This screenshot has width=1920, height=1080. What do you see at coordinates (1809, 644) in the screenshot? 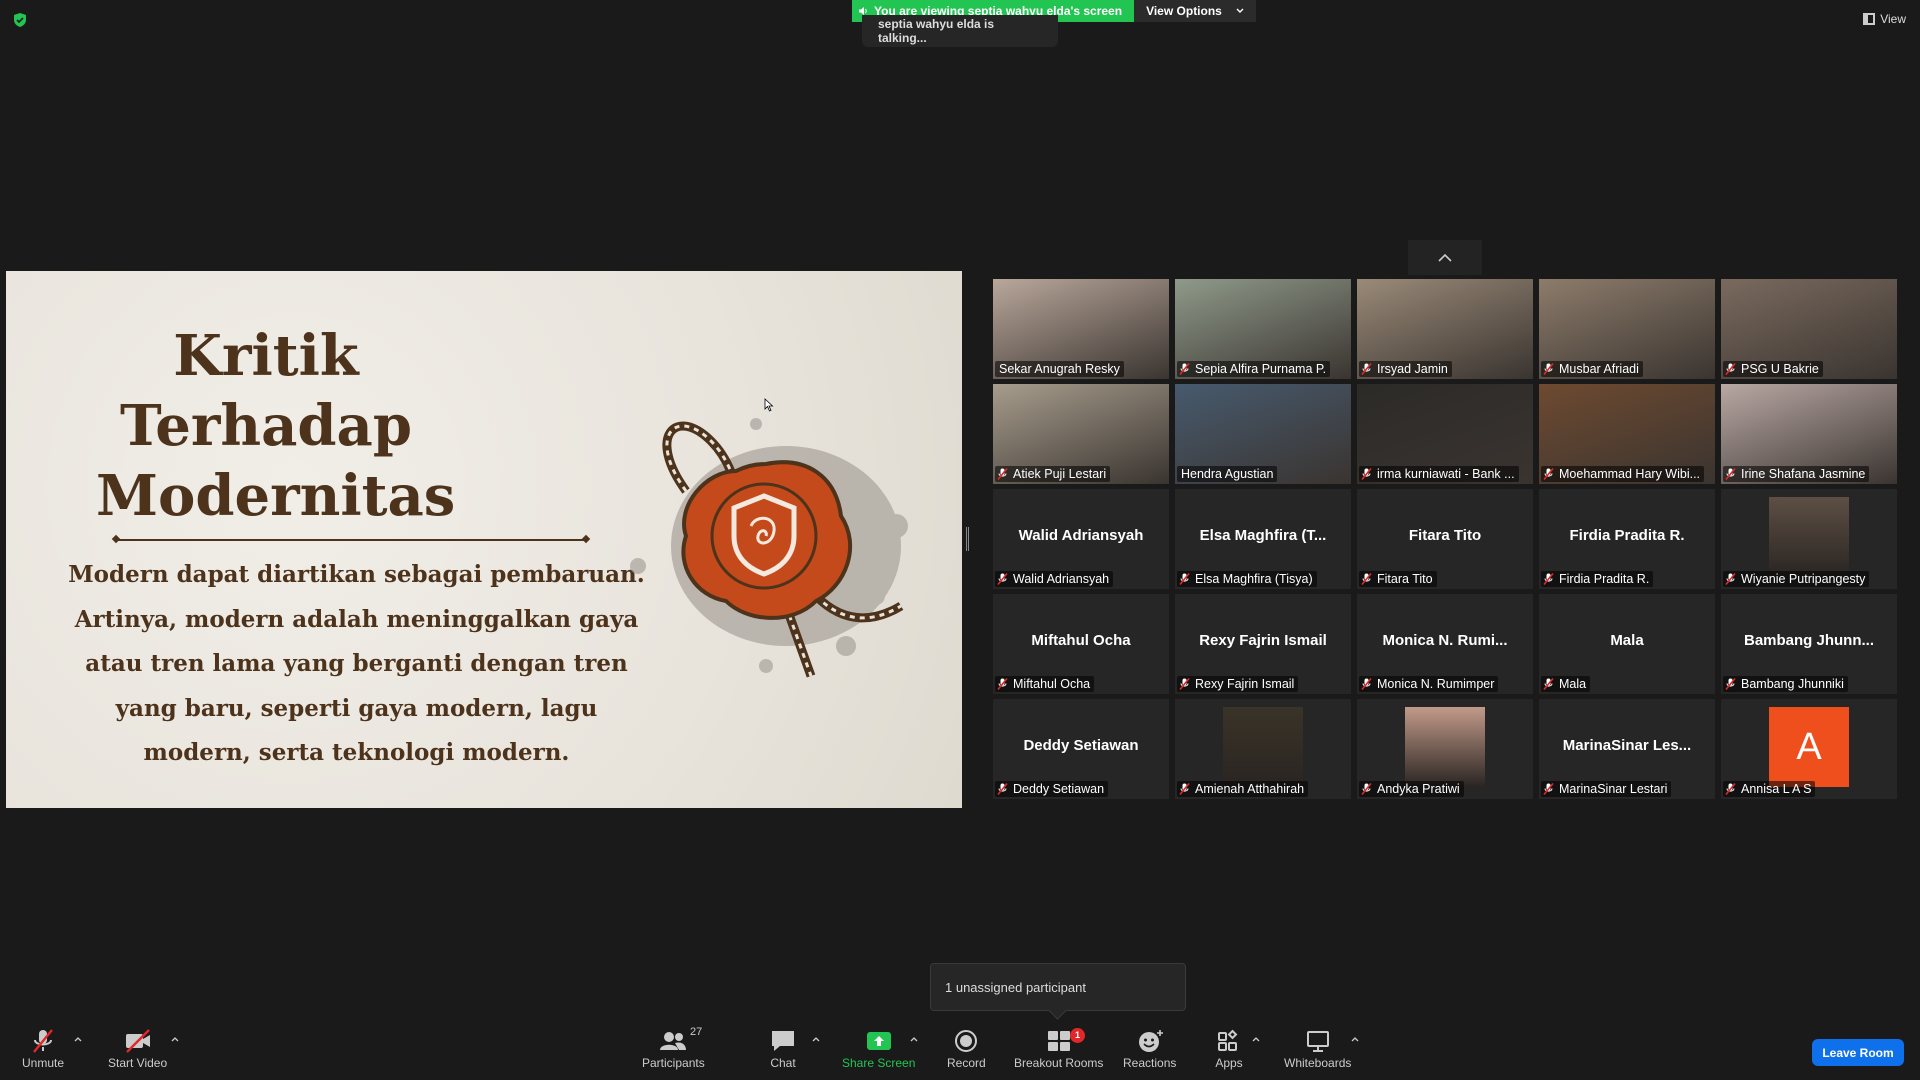
I see `participant-tile: Bambang Jhunn... Bambang Jhunniki` at bounding box center [1809, 644].